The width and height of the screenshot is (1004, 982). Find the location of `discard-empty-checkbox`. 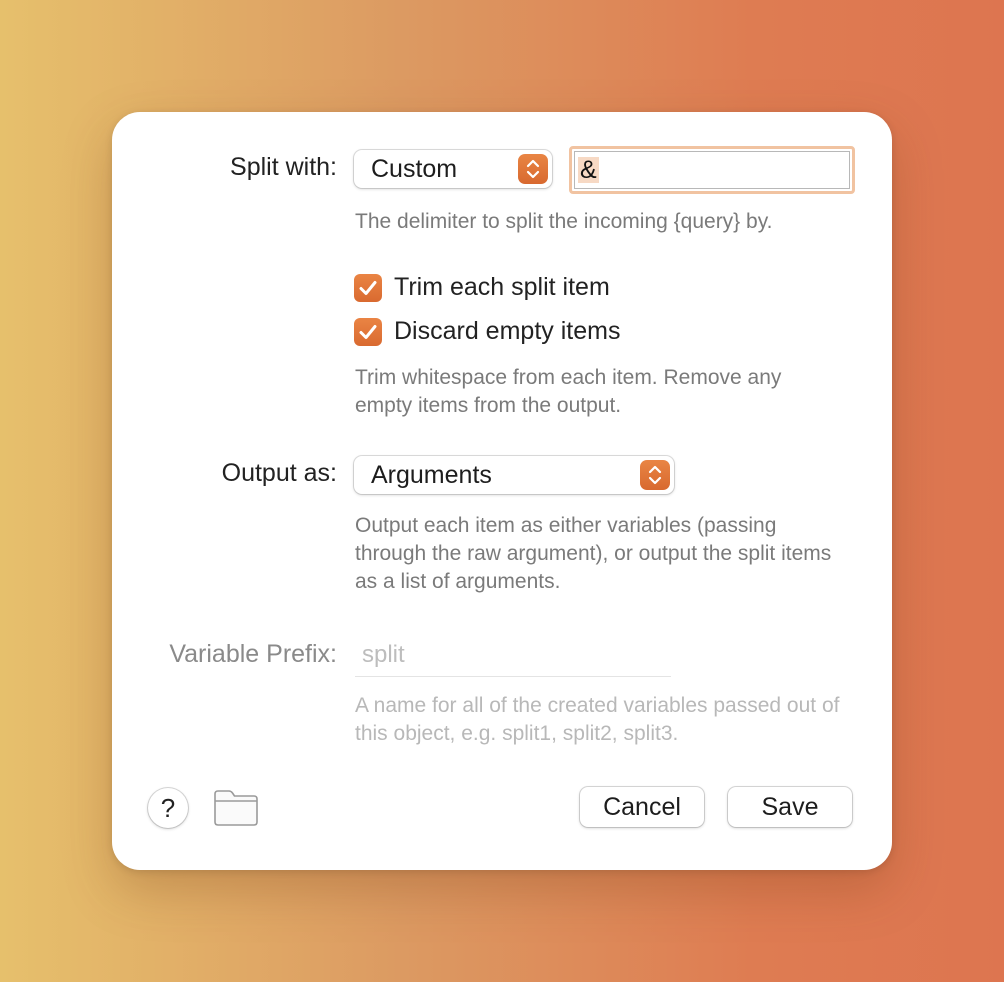

discard-empty-checkbox is located at coordinates (368, 332).